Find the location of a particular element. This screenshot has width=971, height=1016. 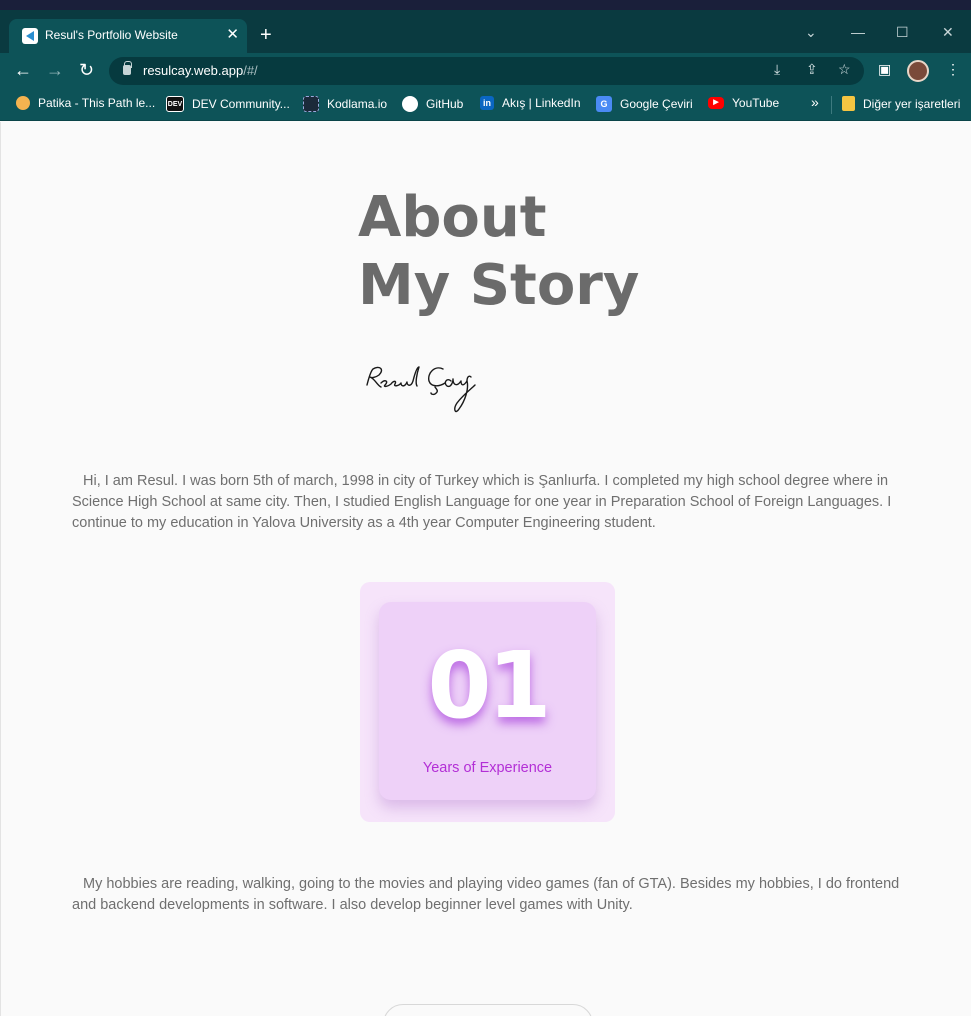

kodlama-icon is located at coordinates (311, 104).